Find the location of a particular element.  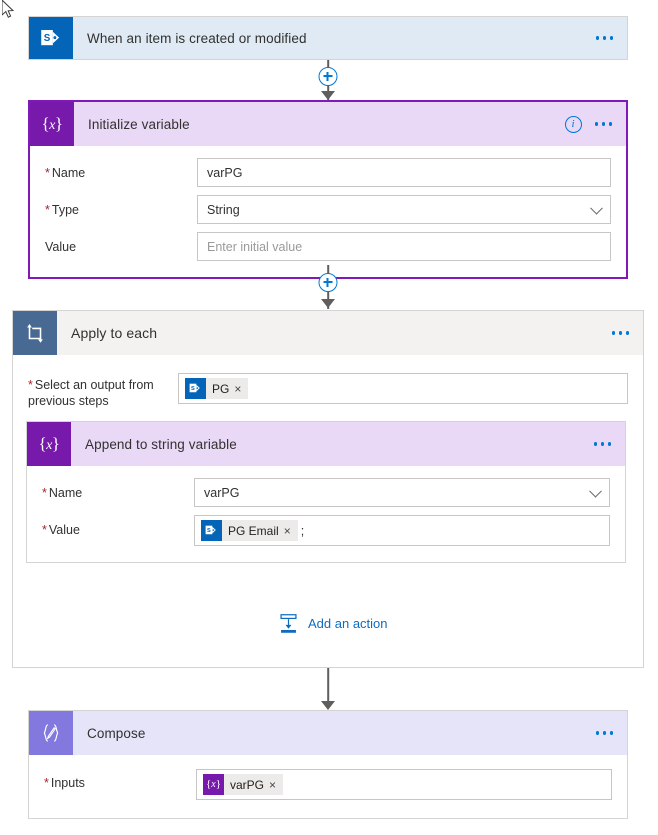

append-to-string-header: {x} Append to string variable is located at coordinates (326, 444).